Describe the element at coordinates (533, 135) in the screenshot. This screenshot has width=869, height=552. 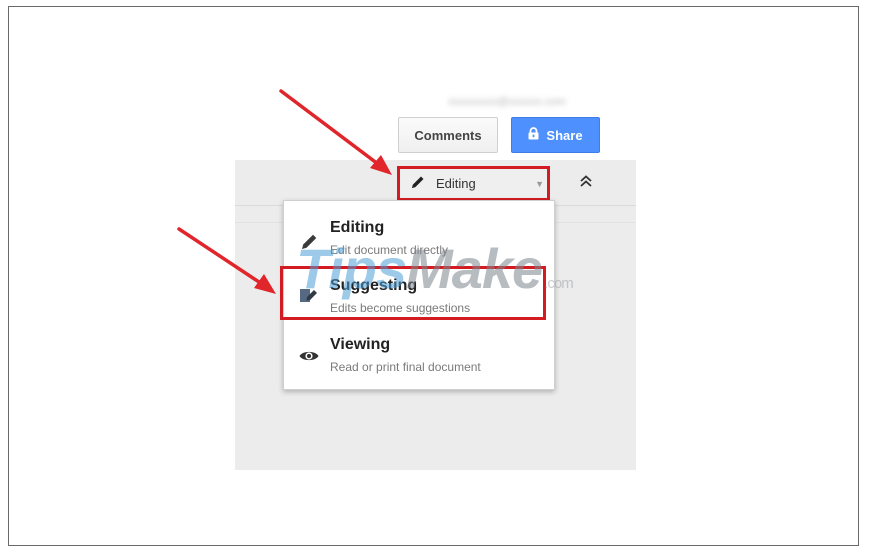
I see `lock-icon` at that location.